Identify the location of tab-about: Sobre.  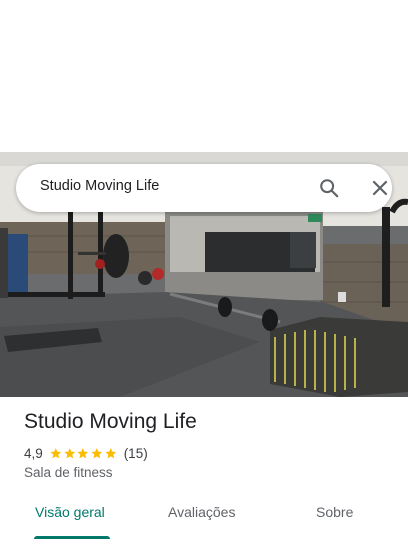
(334, 512).